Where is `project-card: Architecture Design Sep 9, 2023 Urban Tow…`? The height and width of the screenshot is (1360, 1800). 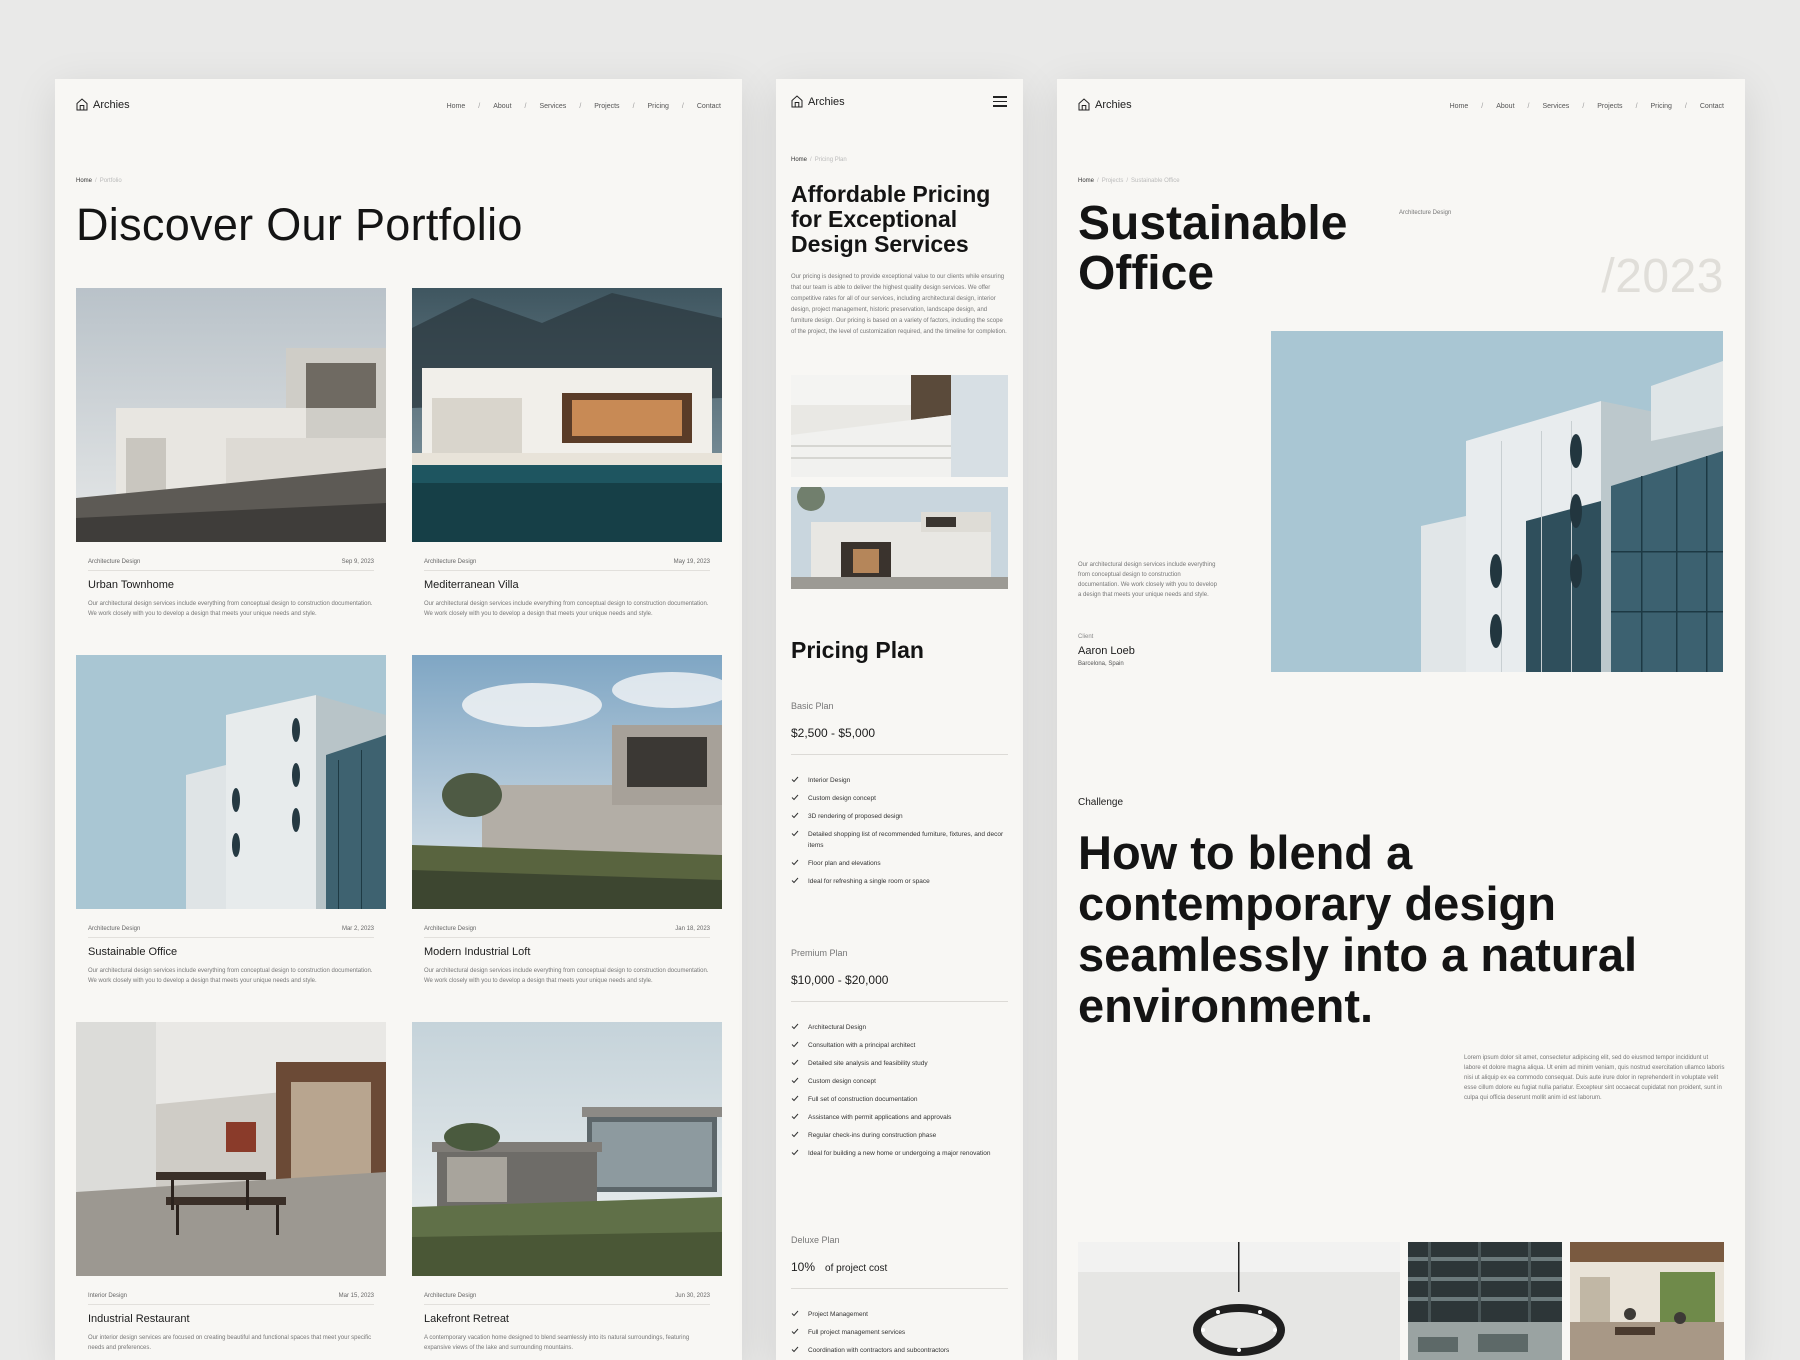
project-card: Architecture Design Sep 9, 2023 Urban Tow… is located at coordinates (231, 453).